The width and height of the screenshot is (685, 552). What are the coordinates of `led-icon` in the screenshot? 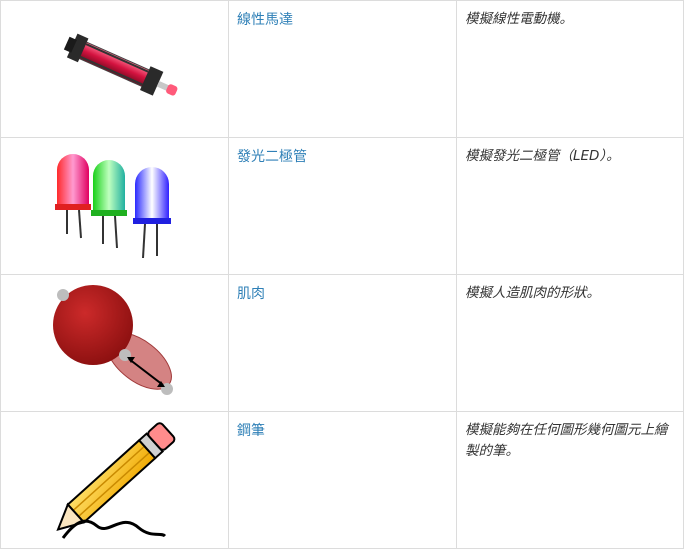 It's located at (113, 206).